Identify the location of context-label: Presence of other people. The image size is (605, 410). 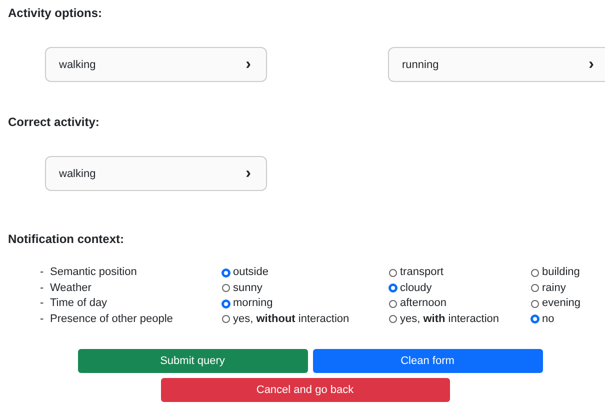
(112, 319).